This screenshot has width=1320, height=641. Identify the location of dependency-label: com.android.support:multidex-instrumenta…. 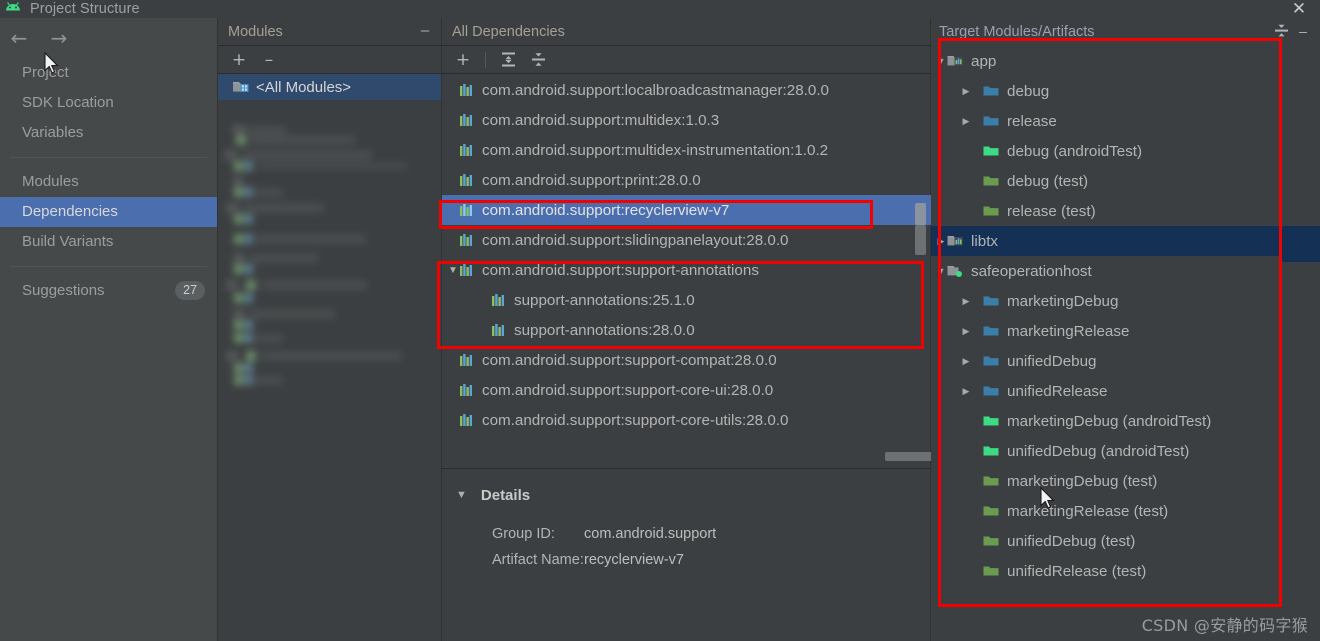
(655, 150).